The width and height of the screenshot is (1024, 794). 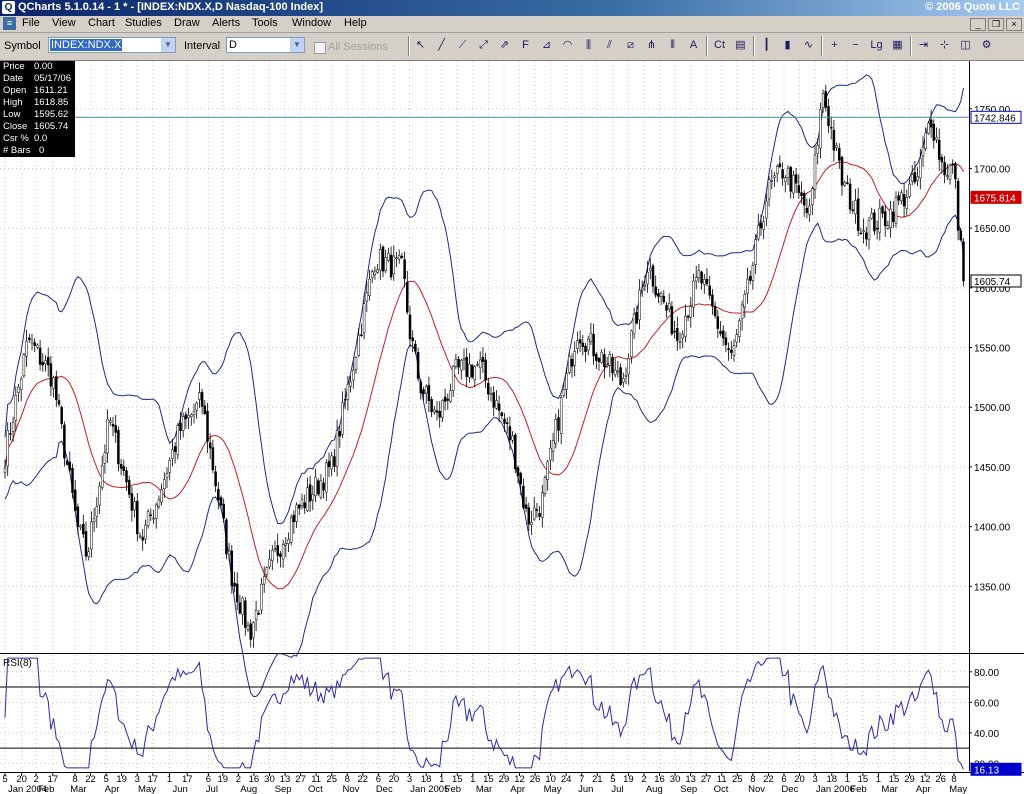 What do you see at coordinates (766, 45) in the screenshot?
I see `bar-chart-icon: ┃` at bounding box center [766, 45].